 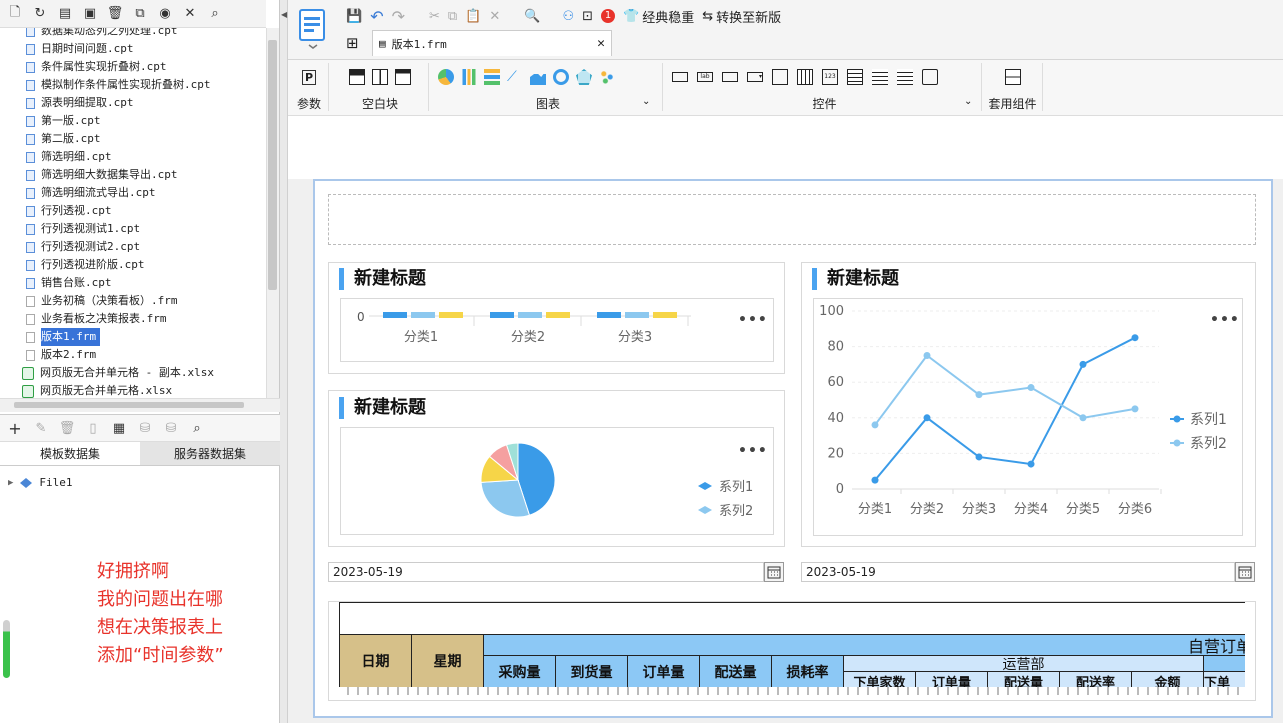 I want to click on gauge-chart-icon, so click(x=561, y=77).